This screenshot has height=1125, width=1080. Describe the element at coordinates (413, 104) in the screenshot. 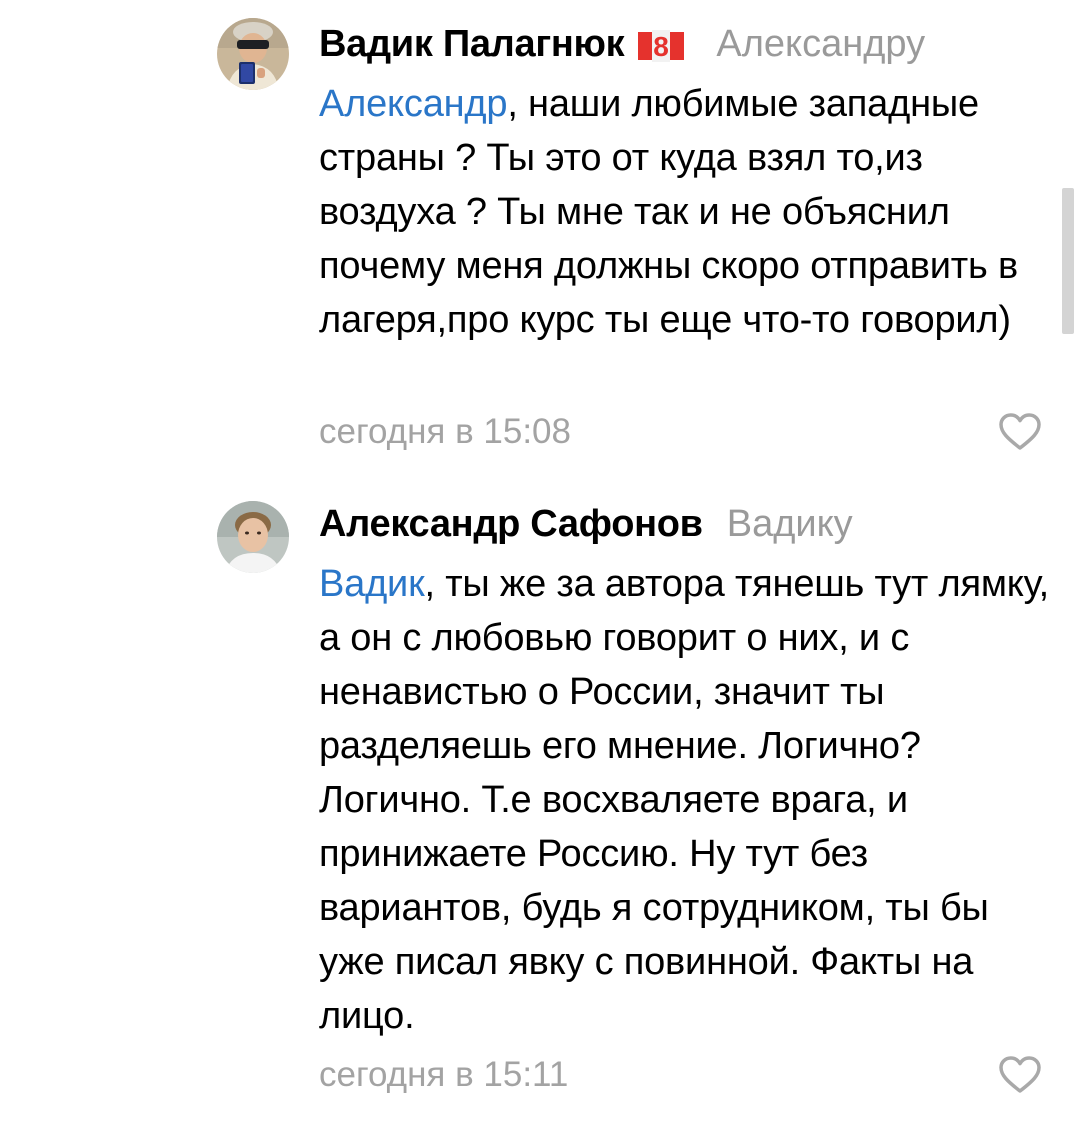

I see `mention-link: Александр` at that location.